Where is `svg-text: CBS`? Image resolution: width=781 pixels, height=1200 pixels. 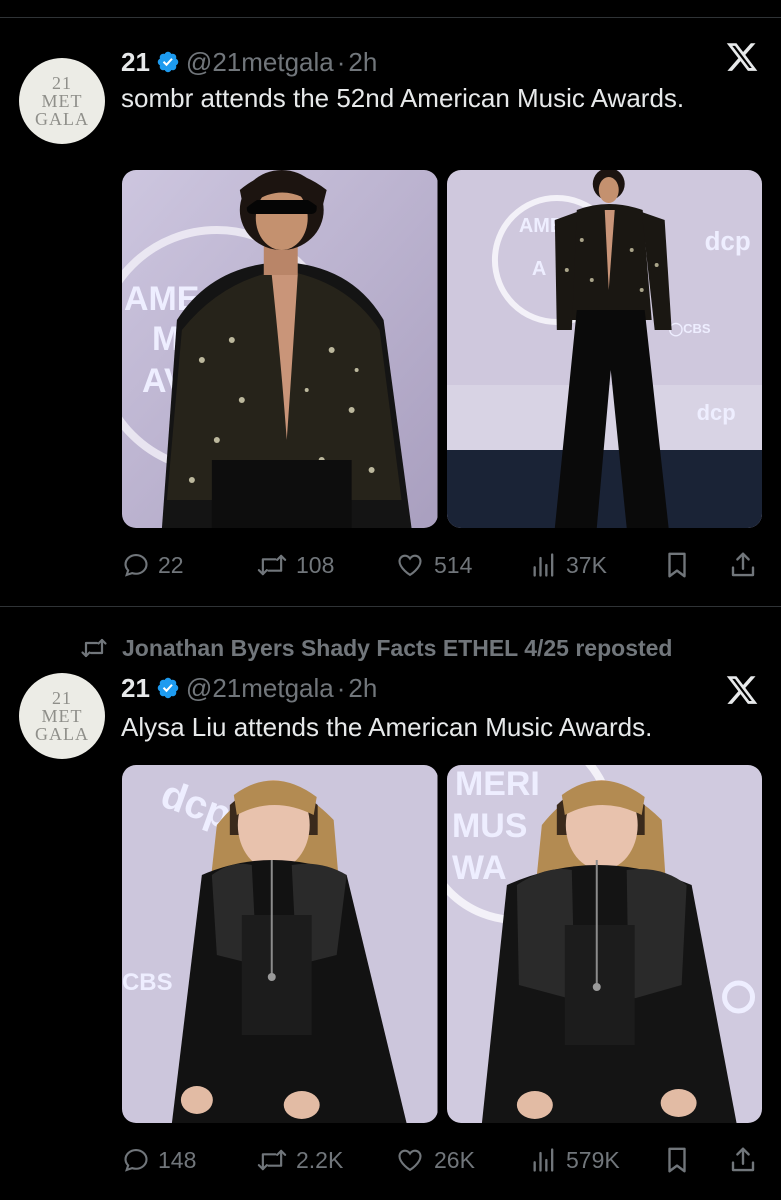
svg-text: CBS is located at coordinates (147, 982).